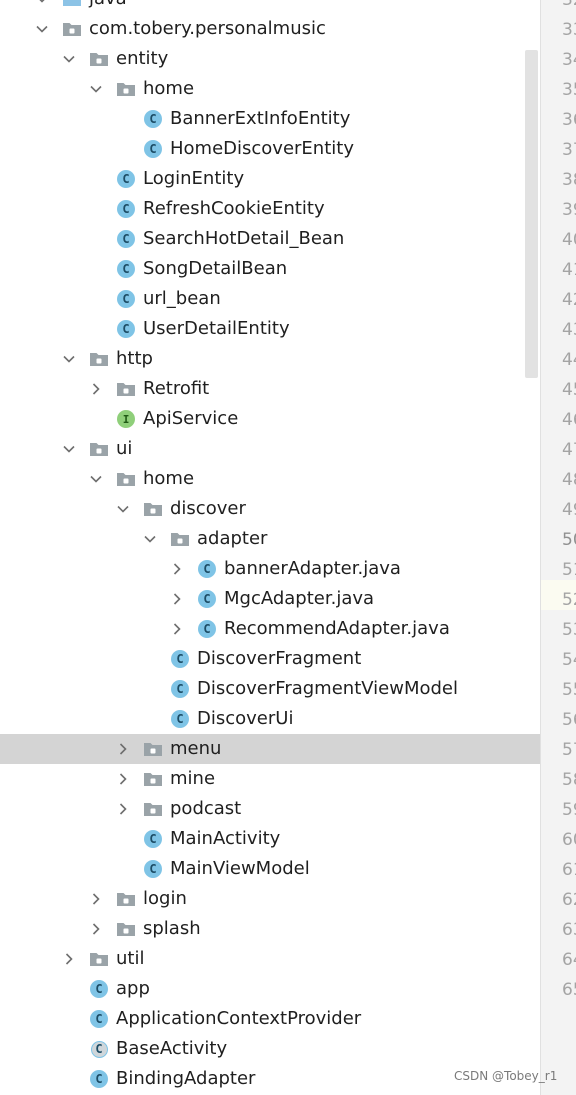  Describe the element at coordinates (270, 59) in the screenshot. I see `tree-row-entity: entity` at that location.